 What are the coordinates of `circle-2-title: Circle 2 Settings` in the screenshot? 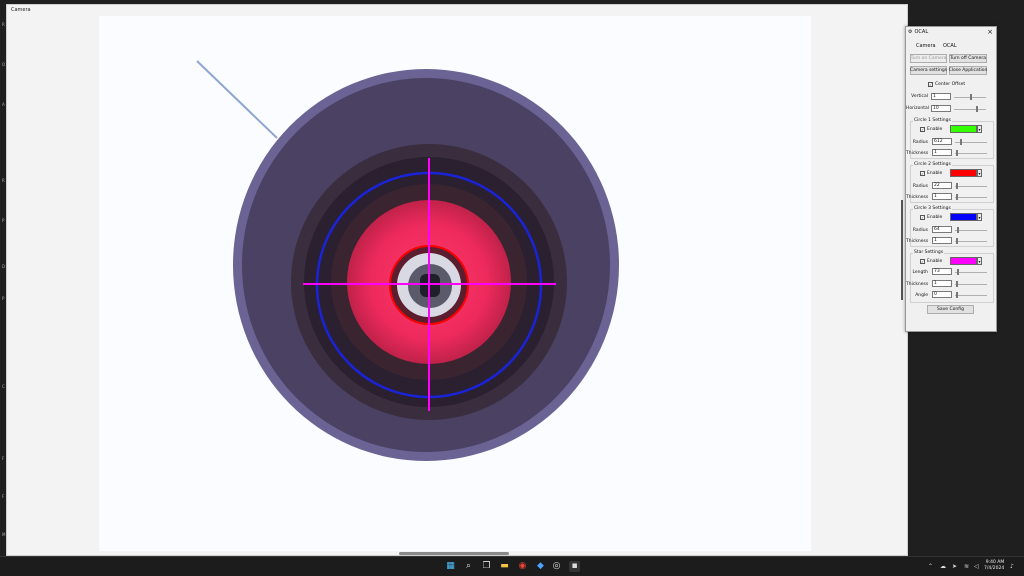 It's located at (932, 164).